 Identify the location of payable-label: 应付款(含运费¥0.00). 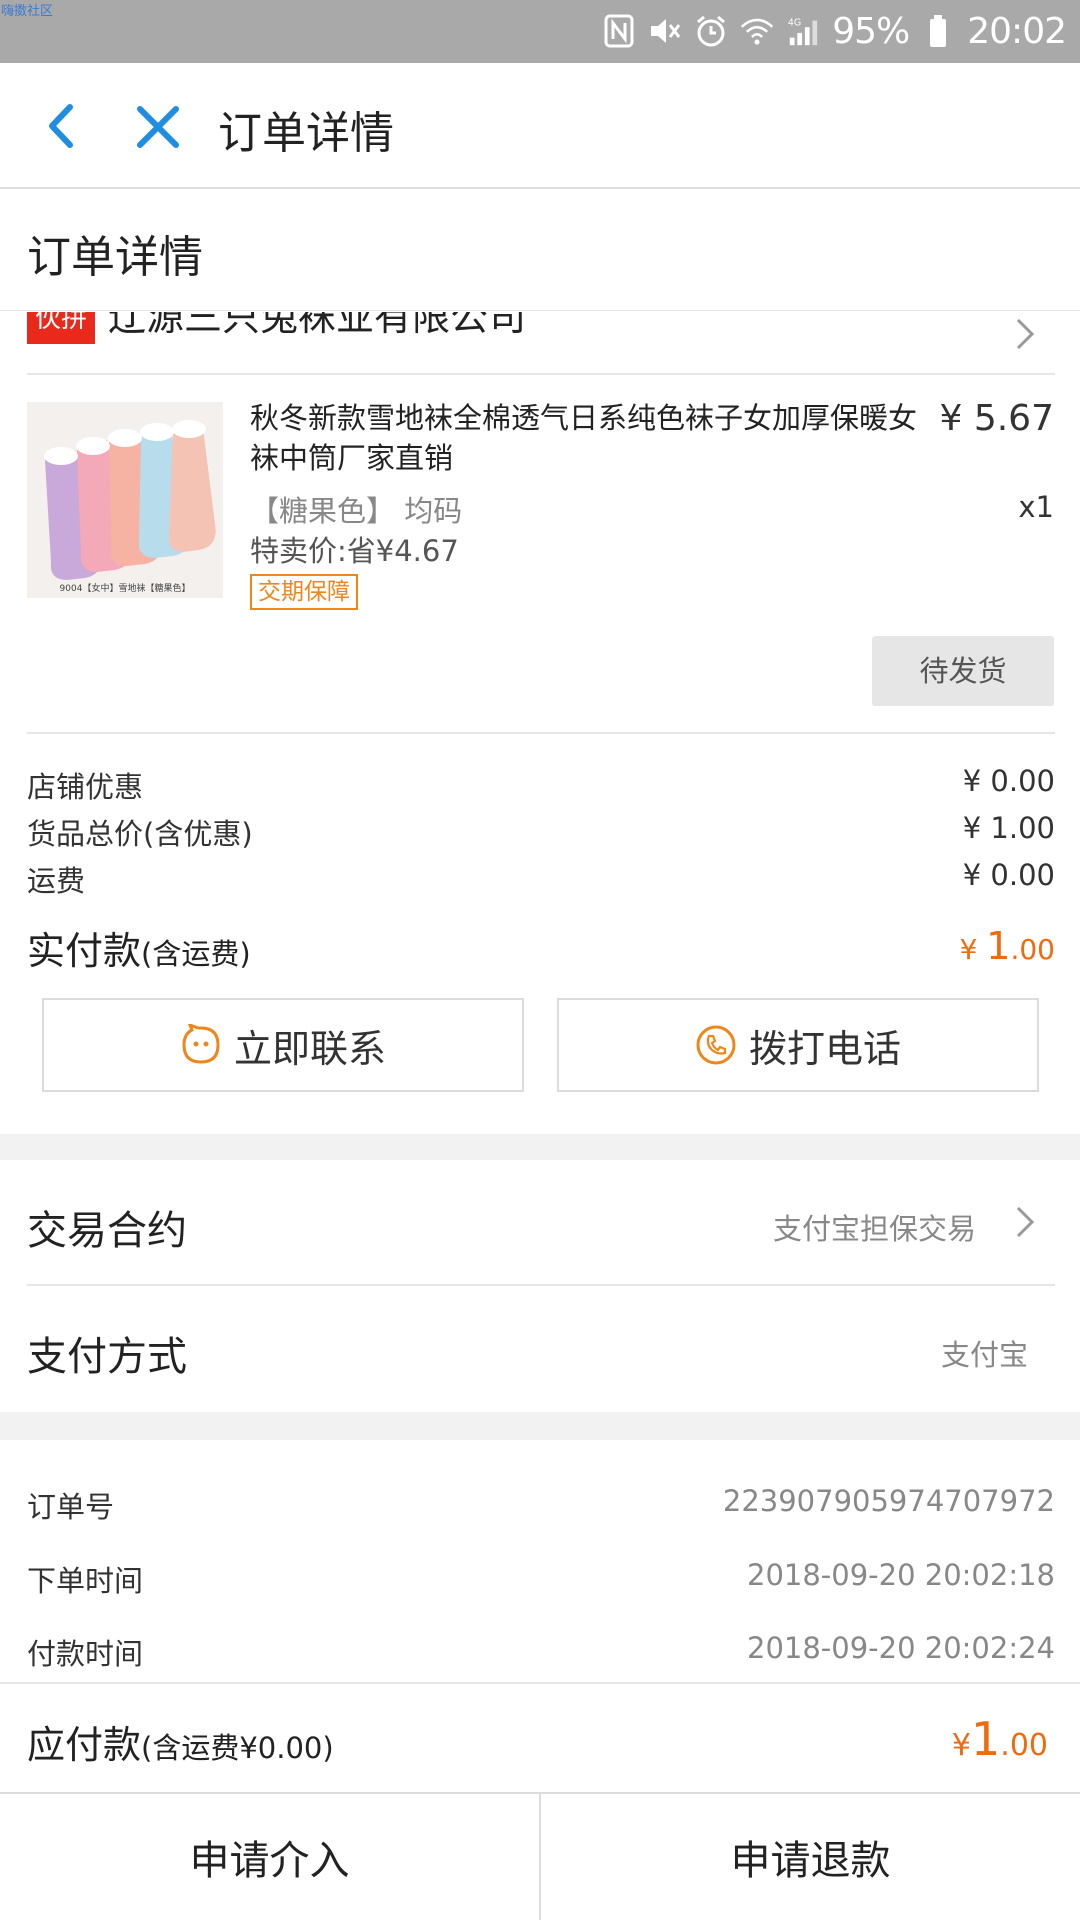
(180, 1745).